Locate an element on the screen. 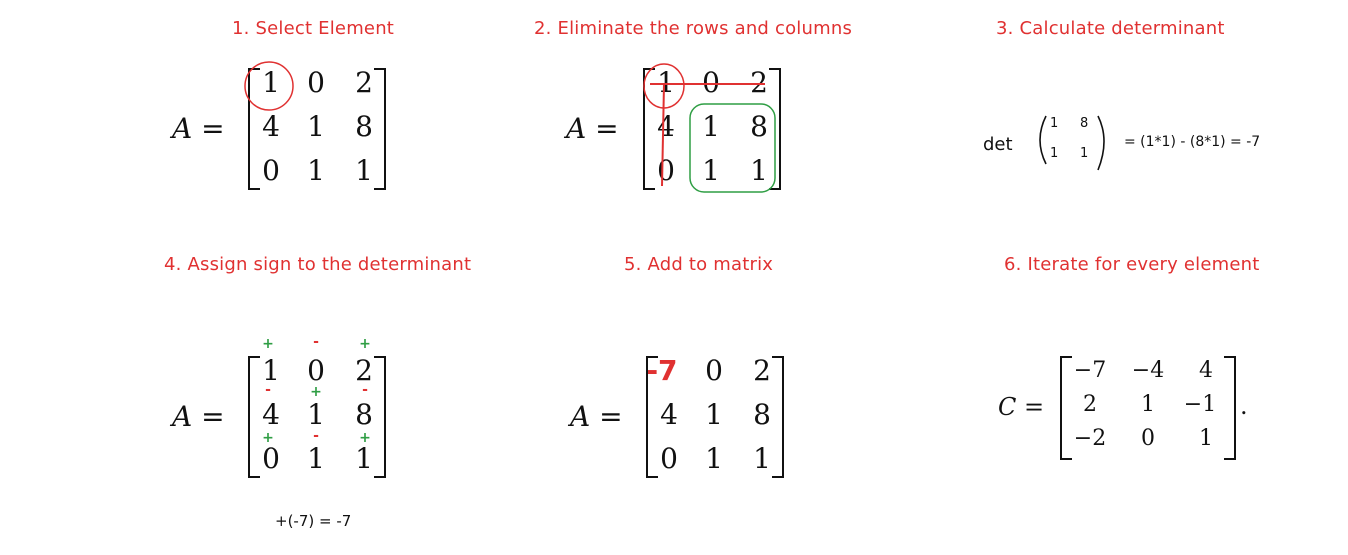 Image resolution: width=1348 pixels, height=555 pixels. minor-box is located at coordinates (732, 148).